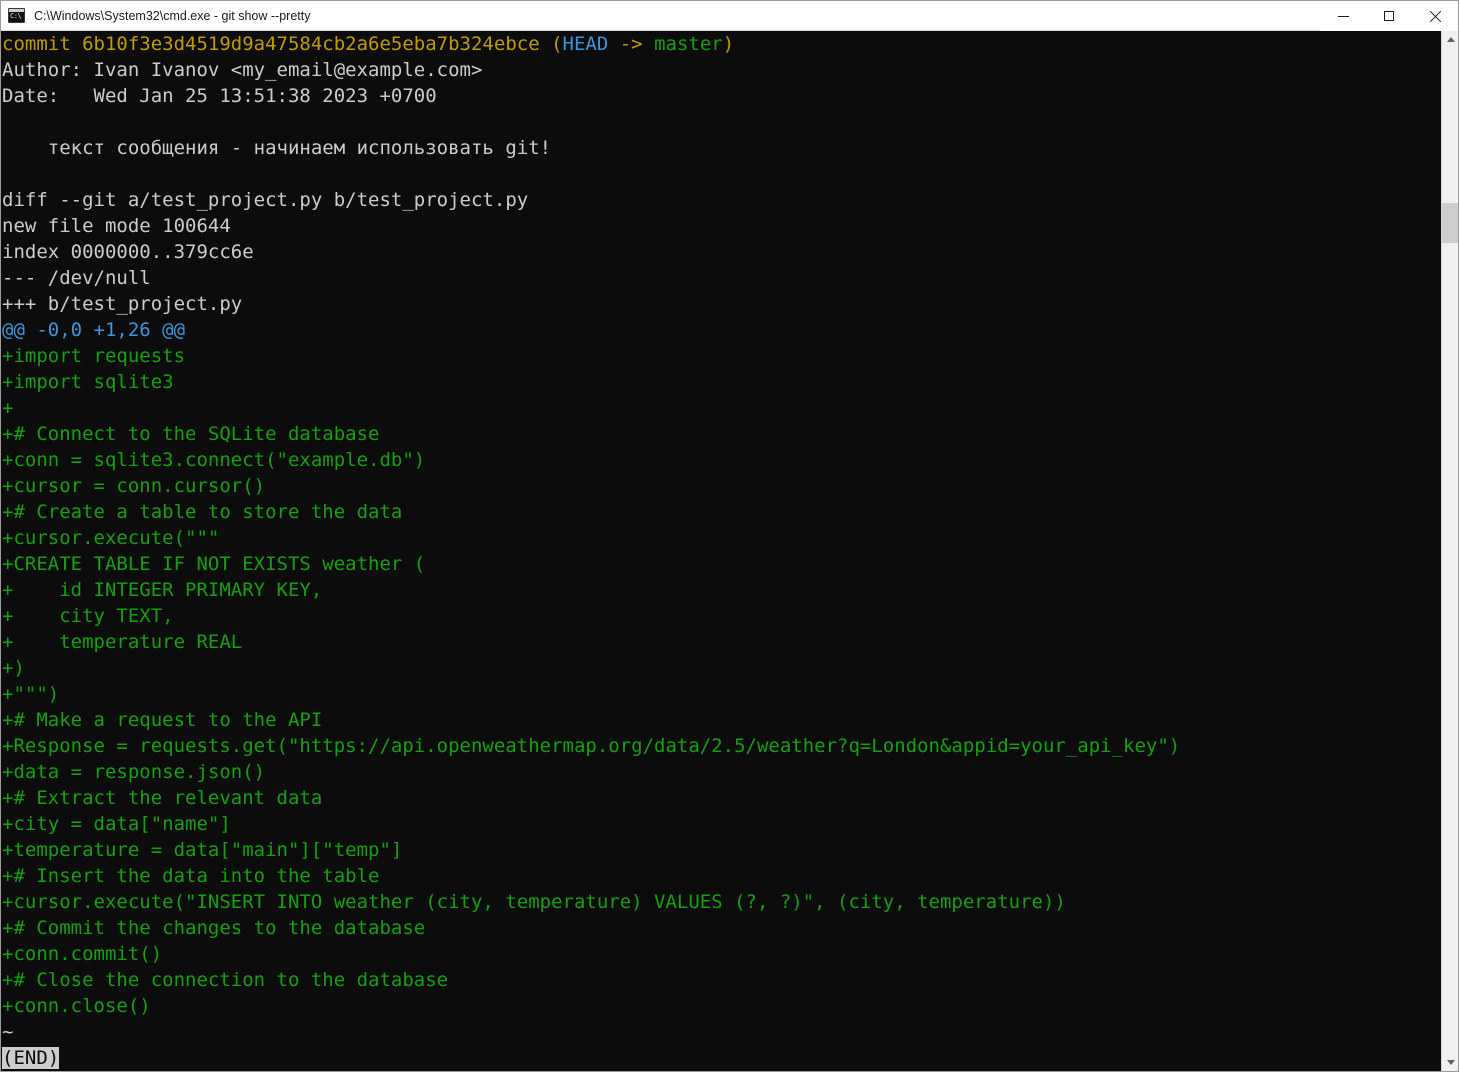 This screenshot has height=1072, width=1459. I want to click on terminal-line: +city = data["name"], so click(721, 824).